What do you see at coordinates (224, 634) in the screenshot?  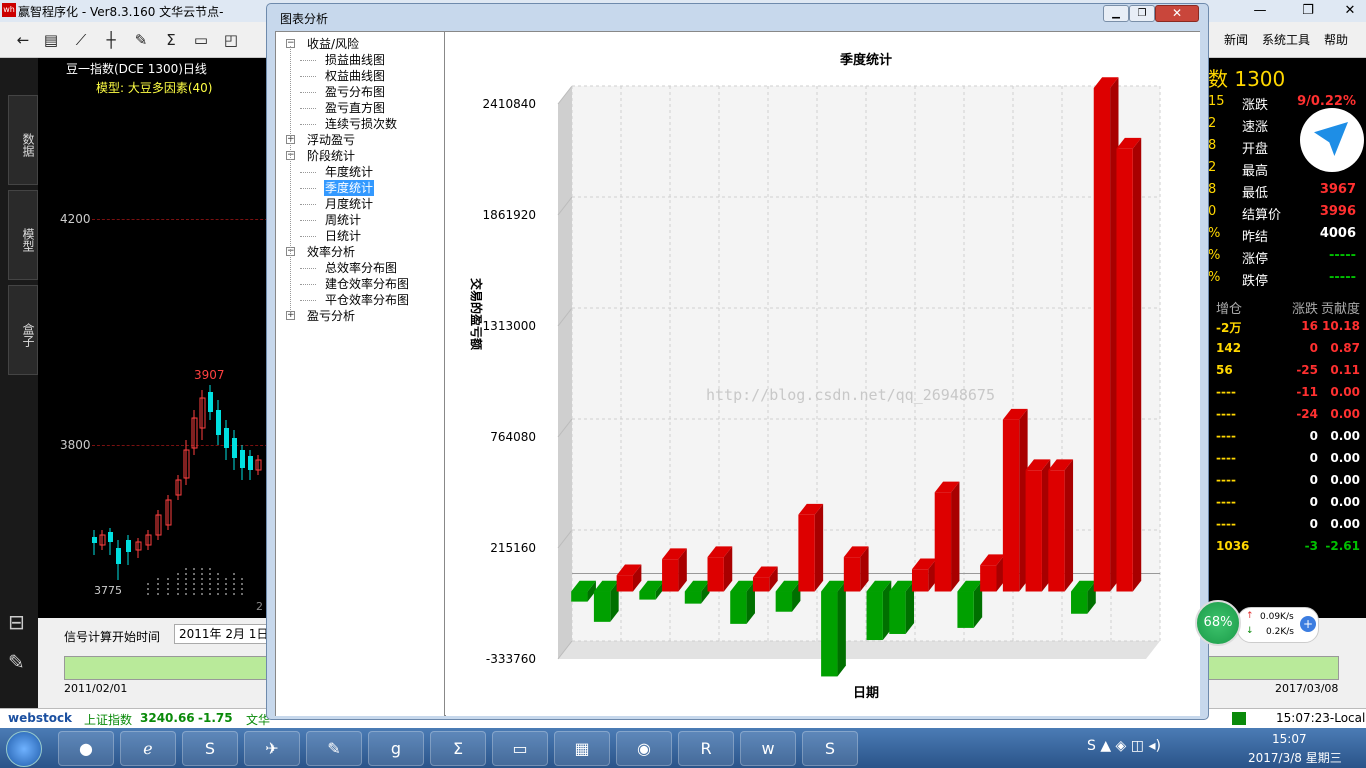 I see `start-date-input: 2011年 2月 1日` at bounding box center [224, 634].